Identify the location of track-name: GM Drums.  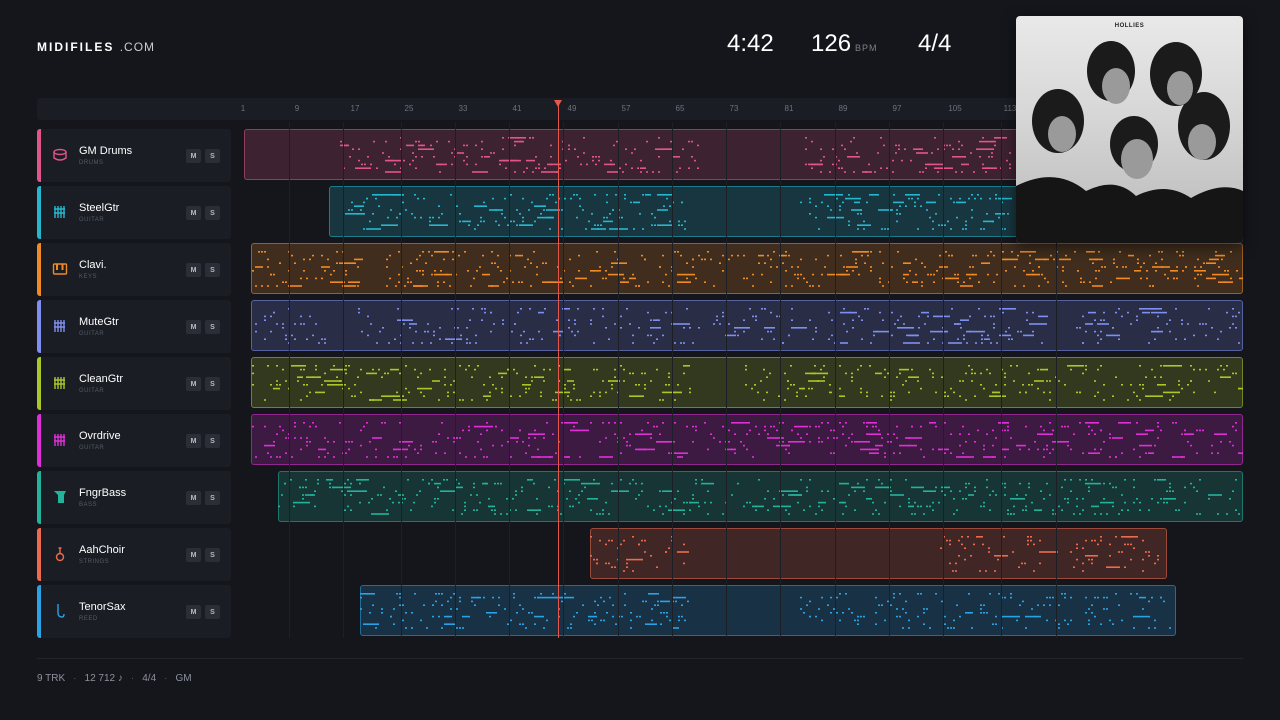
(106, 151).